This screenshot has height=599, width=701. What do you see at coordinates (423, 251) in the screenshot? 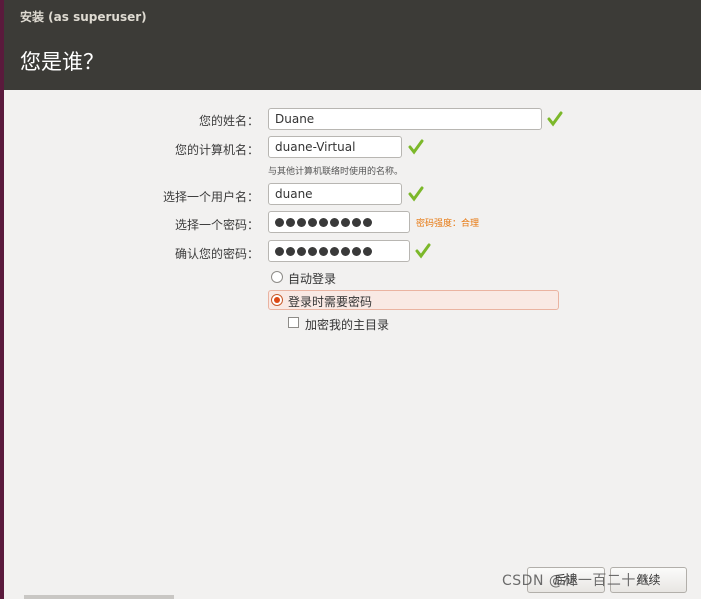
I see `confirm-password-valid-check-icon` at bounding box center [423, 251].